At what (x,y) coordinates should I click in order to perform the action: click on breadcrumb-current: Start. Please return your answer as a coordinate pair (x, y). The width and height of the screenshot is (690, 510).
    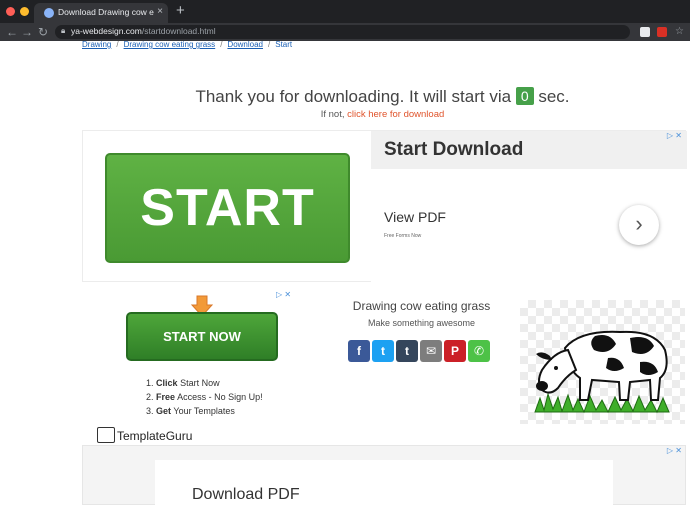
    Looking at the image, I should click on (284, 44).